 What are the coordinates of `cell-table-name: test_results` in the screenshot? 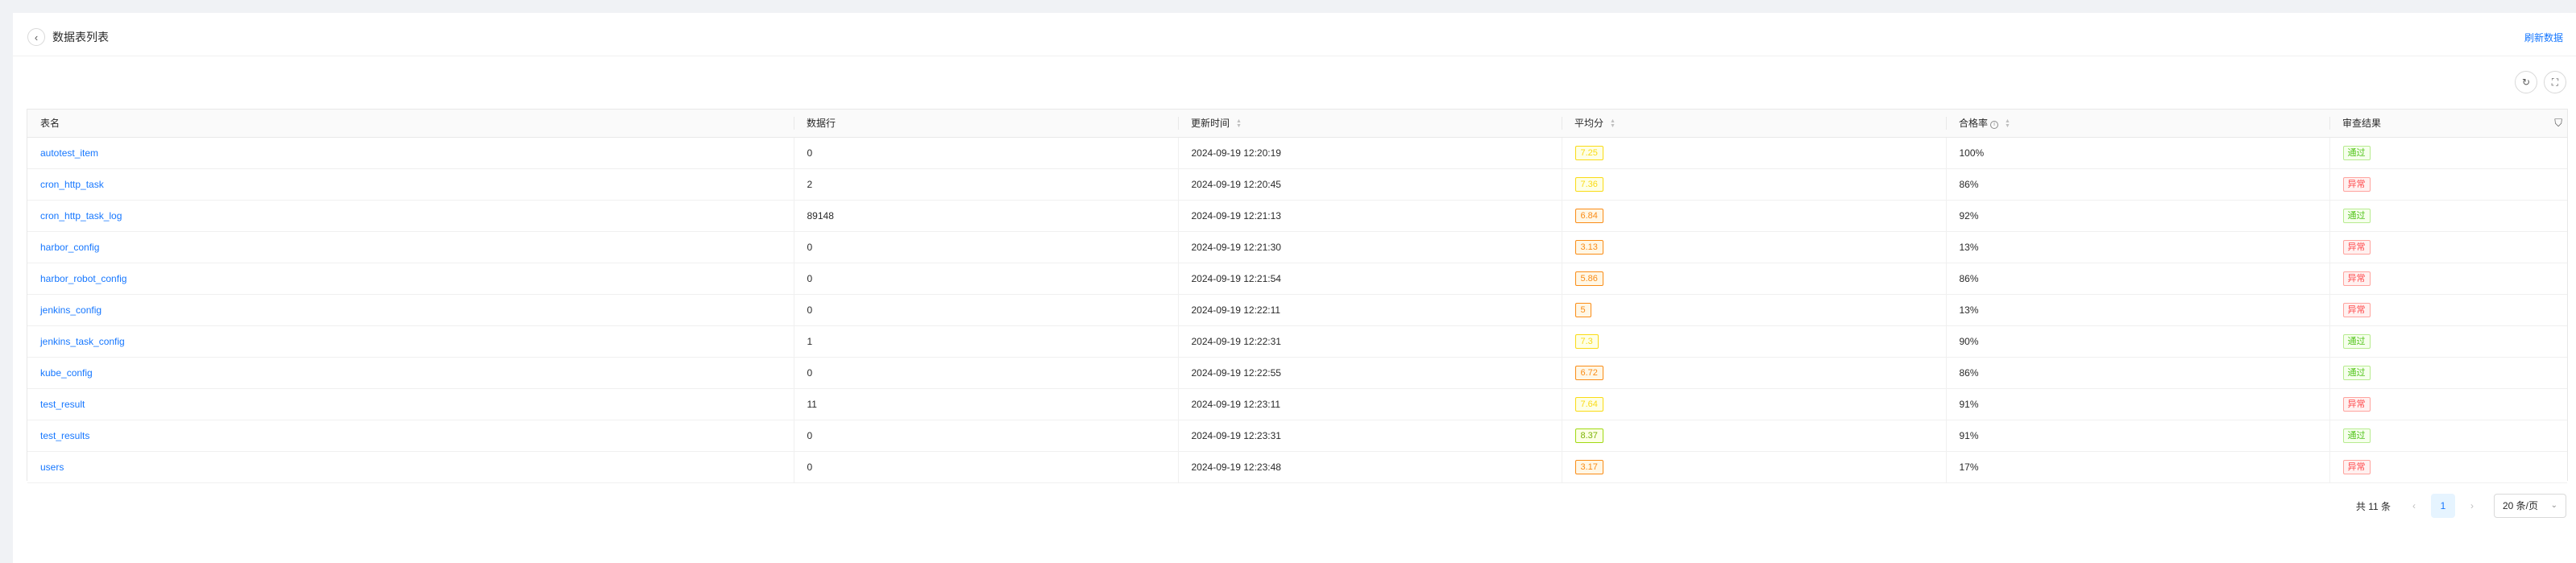 It's located at (410, 436).